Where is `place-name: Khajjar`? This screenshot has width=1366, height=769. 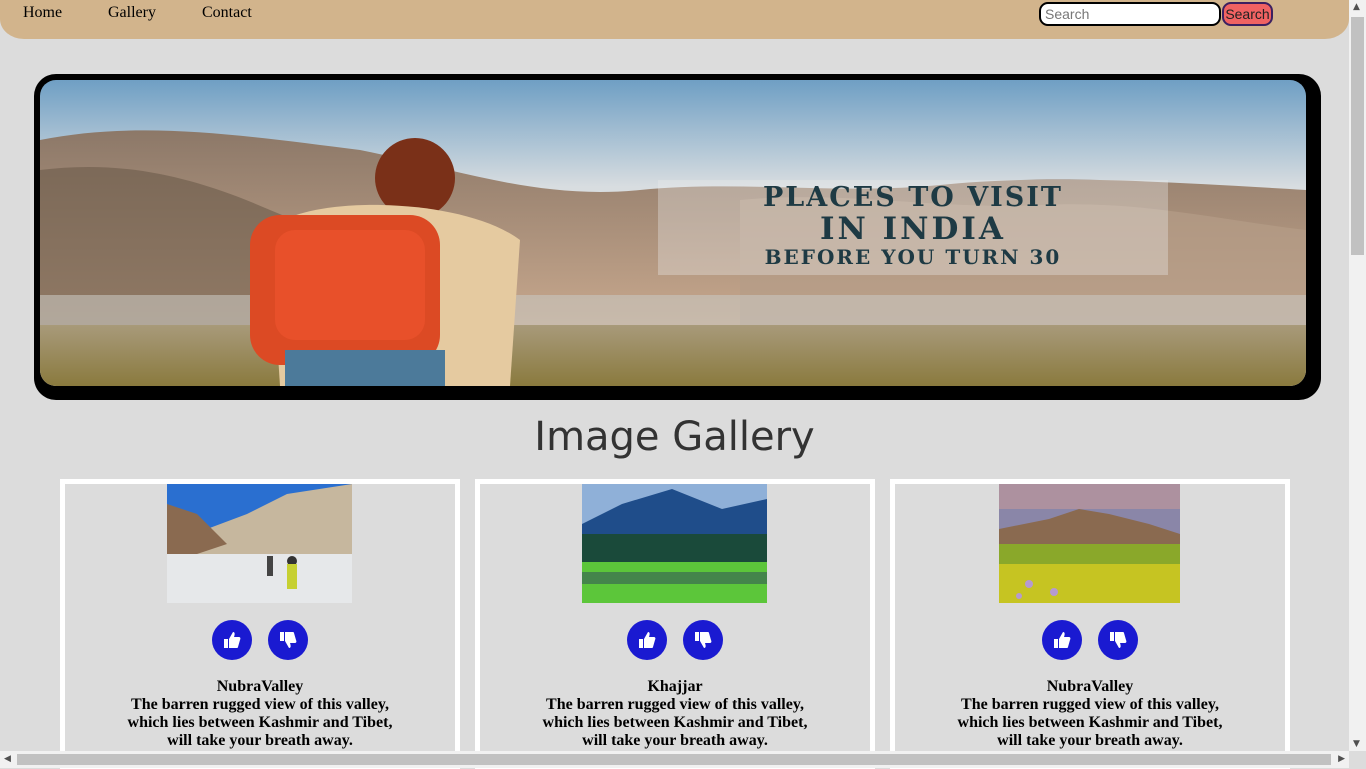
place-name: Khajjar is located at coordinates (675, 686).